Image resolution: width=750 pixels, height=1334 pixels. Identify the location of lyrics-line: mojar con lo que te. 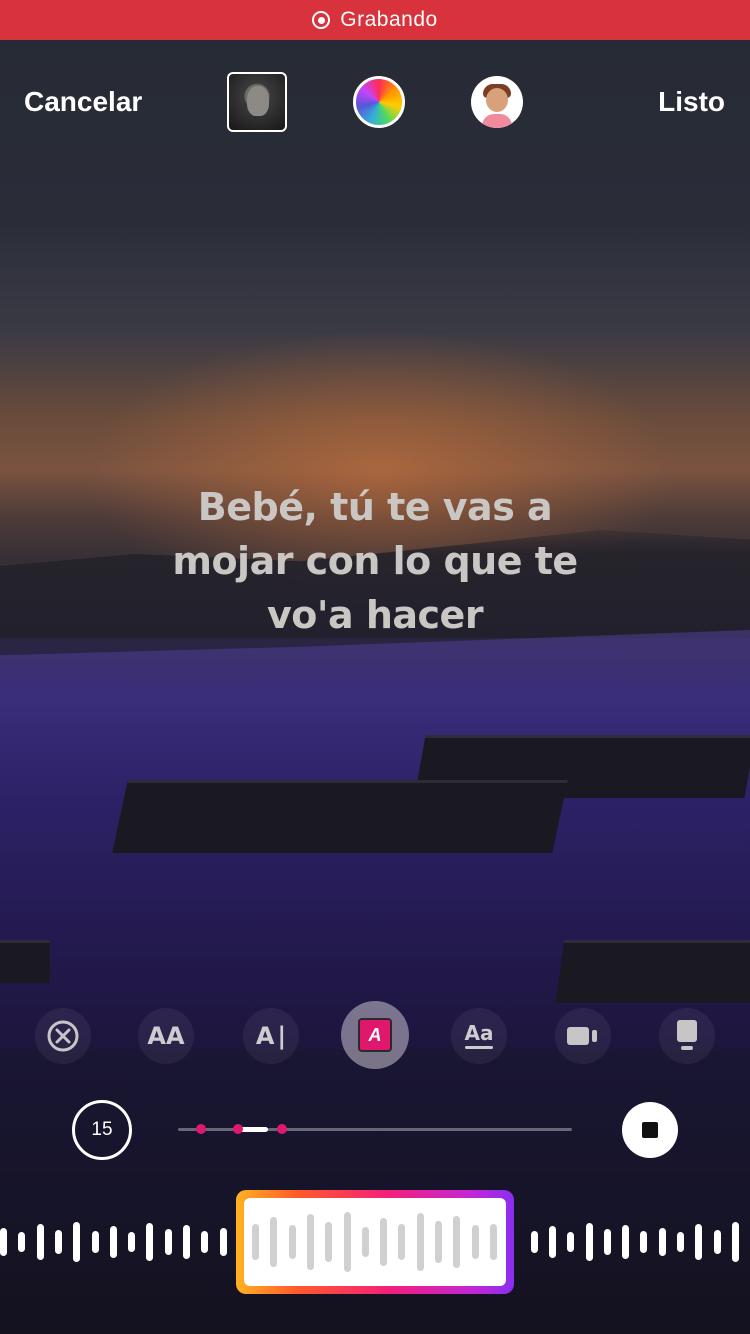
(375, 561).